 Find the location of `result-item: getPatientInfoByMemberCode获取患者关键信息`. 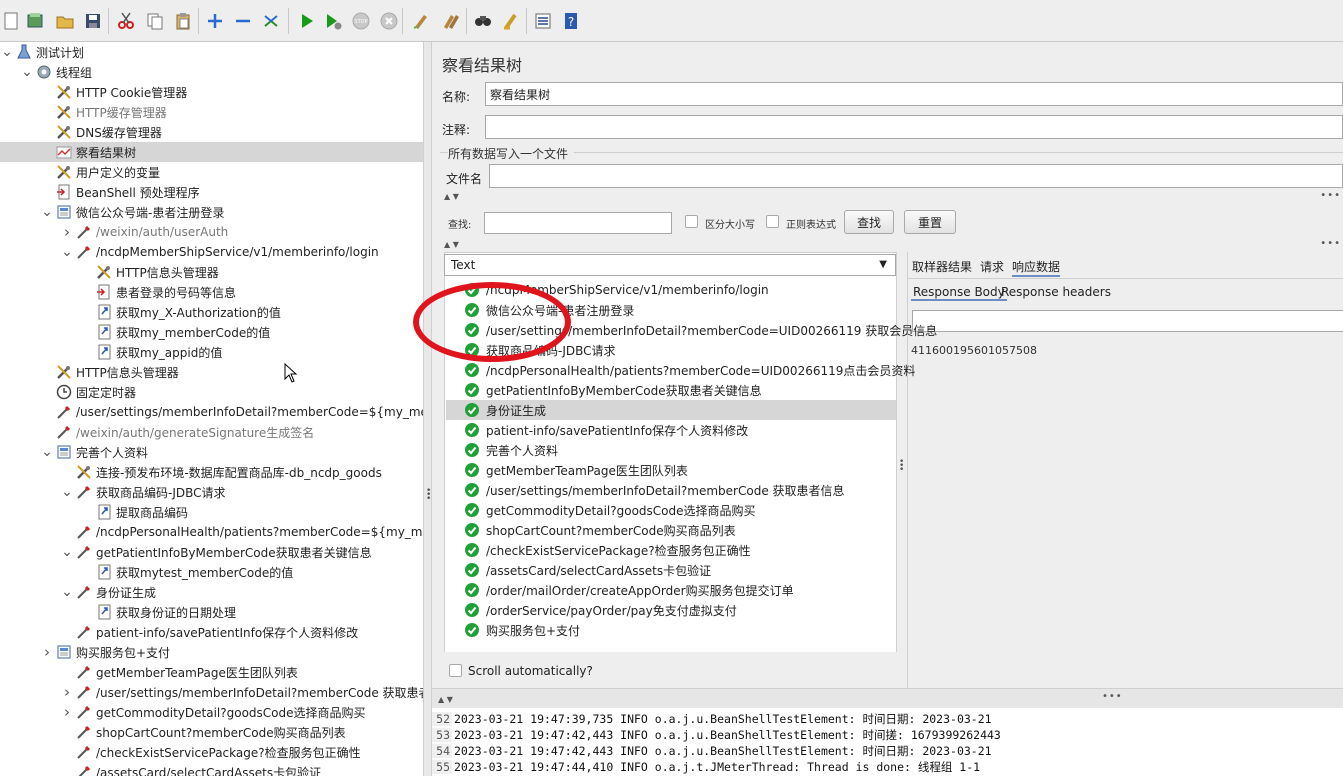

result-item: getPatientInfoByMemberCode获取患者关键信息 is located at coordinates (671, 390).